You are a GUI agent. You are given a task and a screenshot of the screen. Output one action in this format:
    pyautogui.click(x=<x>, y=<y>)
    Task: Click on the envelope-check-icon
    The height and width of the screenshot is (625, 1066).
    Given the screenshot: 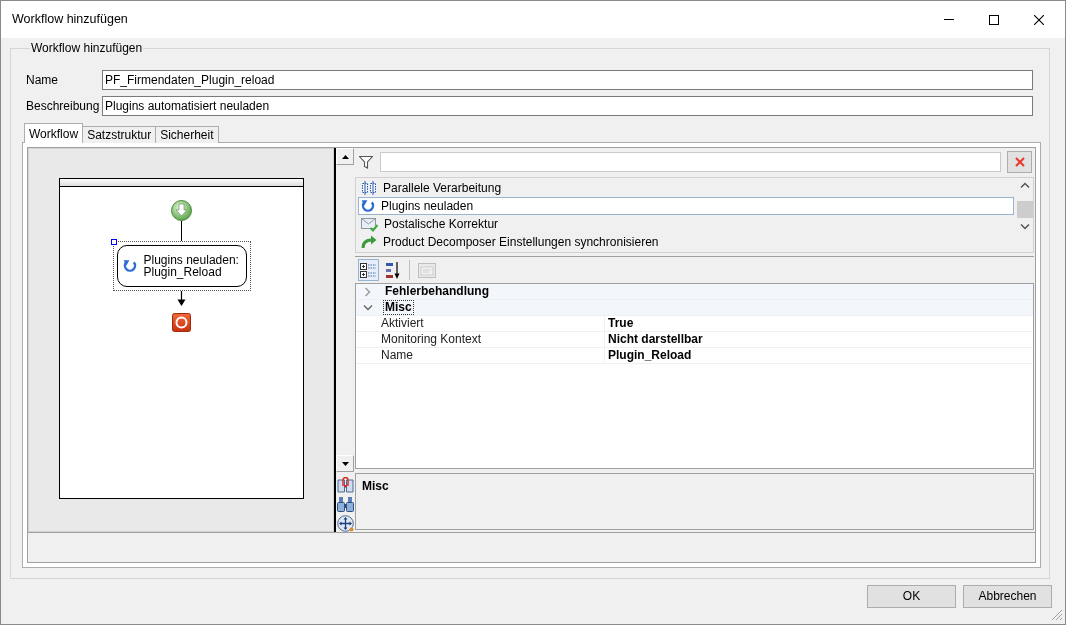 What is the action you would take?
    pyautogui.click(x=369, y=224)
    